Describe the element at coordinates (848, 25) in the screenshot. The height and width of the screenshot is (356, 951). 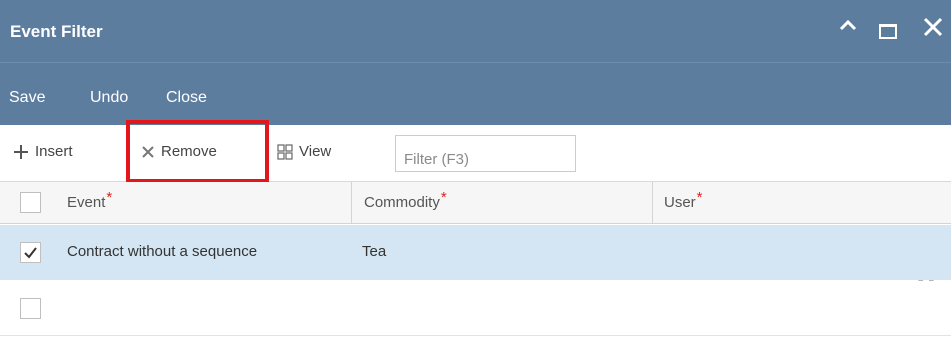
I see `chevron-up-icon` at that location.